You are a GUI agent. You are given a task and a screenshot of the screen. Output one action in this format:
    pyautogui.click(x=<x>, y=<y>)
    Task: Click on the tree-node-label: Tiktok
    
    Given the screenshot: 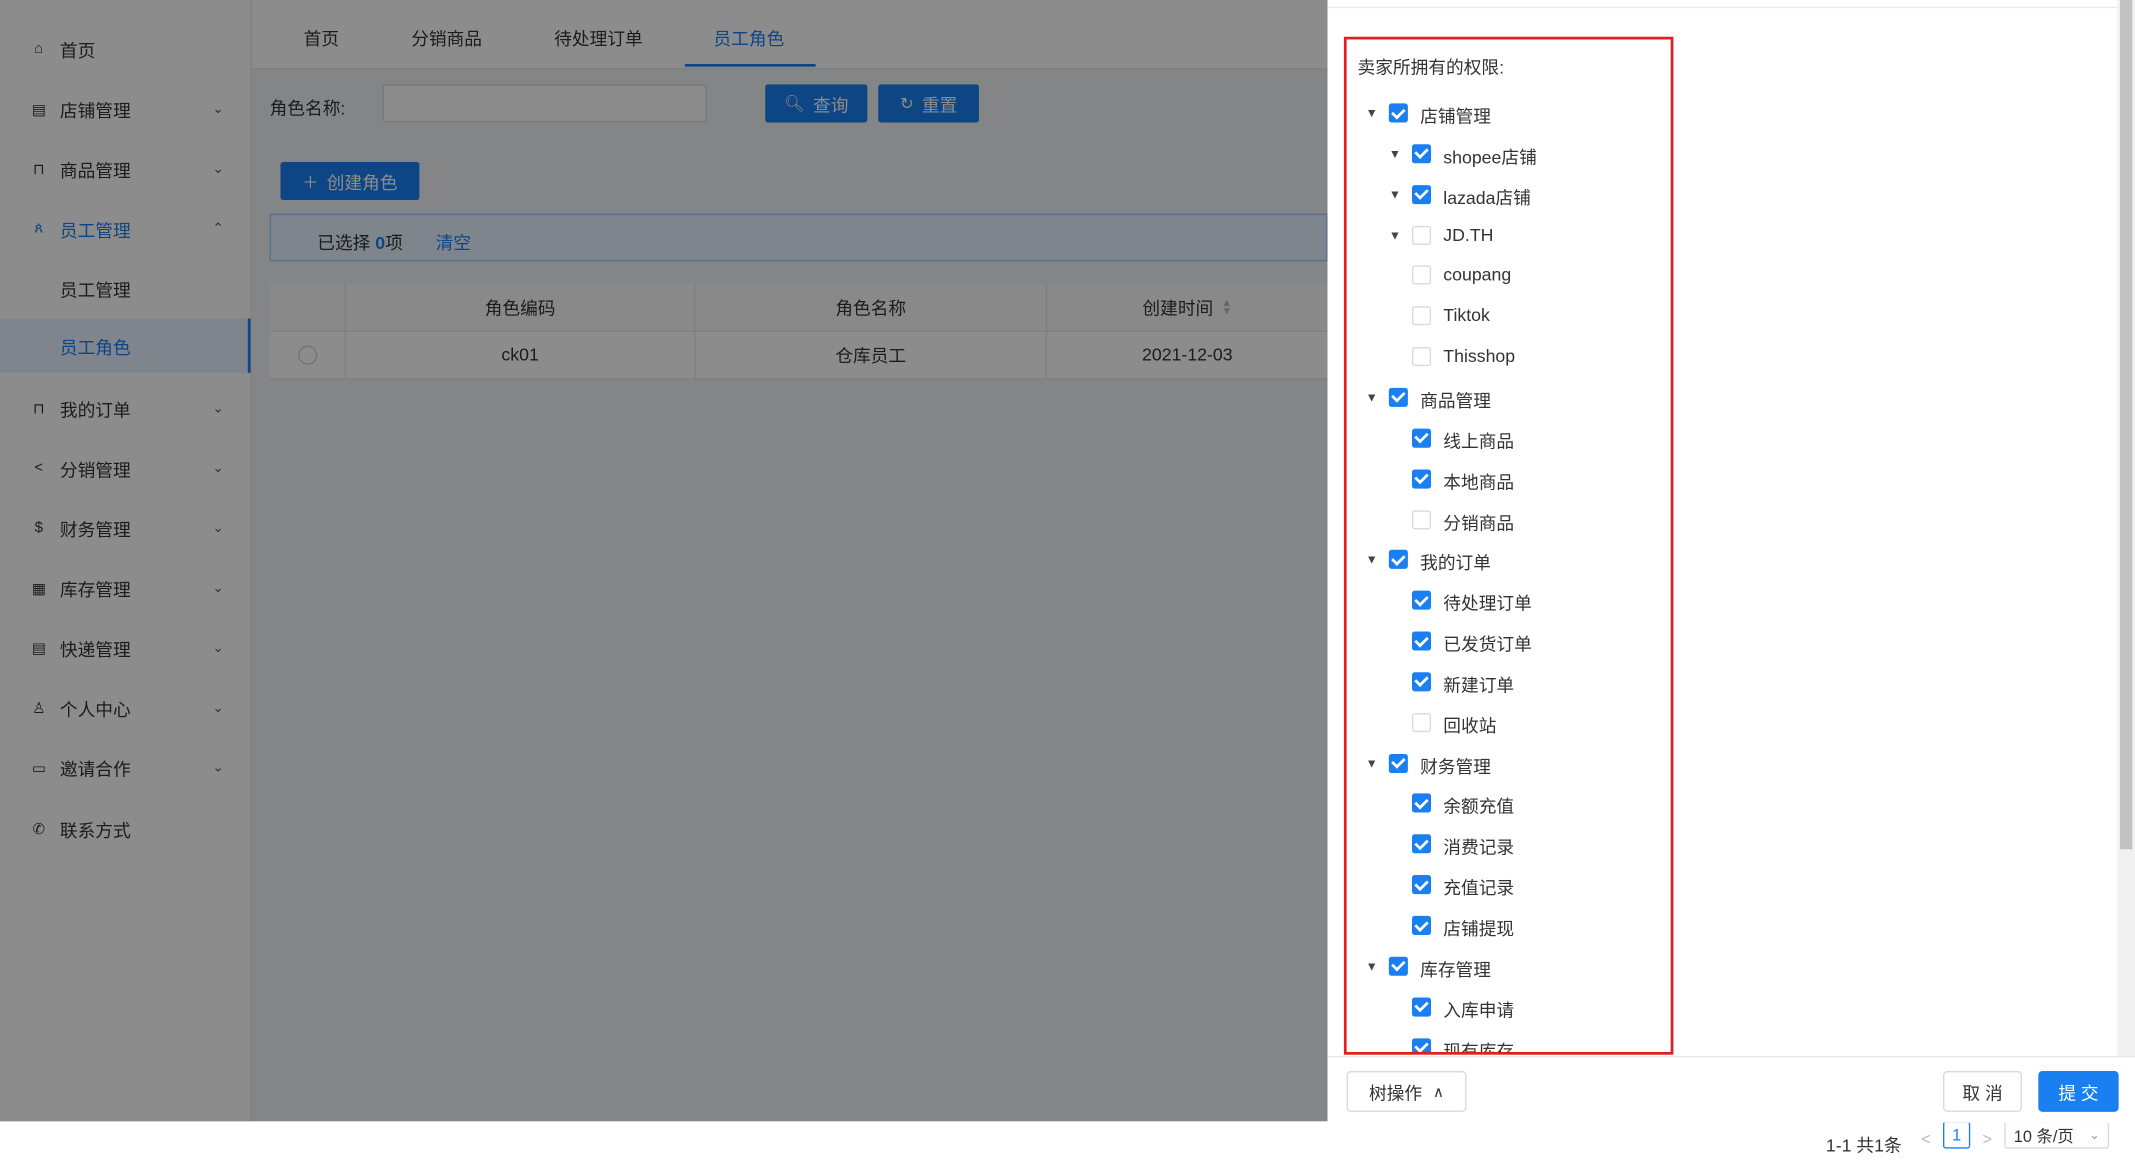 What is the action you would take?
    pyautogui.click(x=1466, y=315)
    